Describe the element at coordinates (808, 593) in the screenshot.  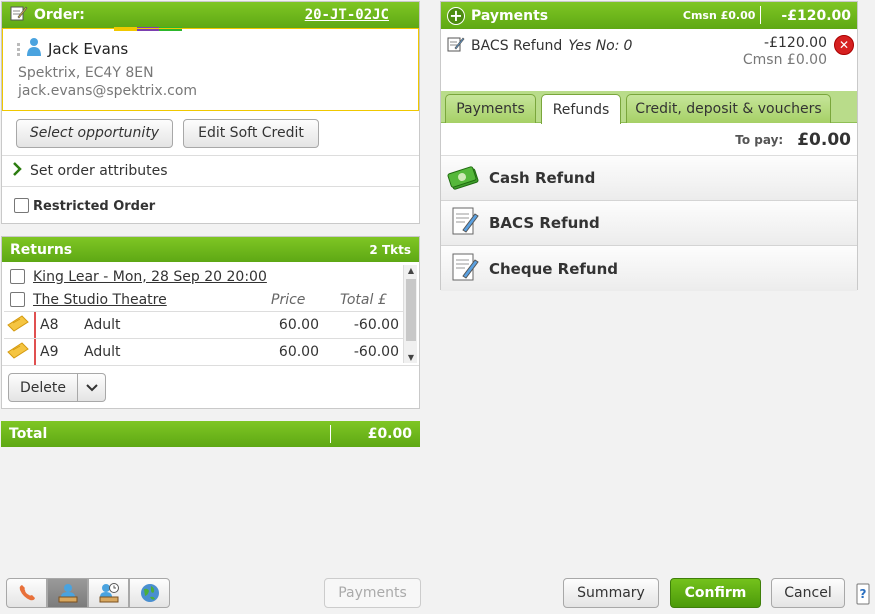
I see `cancel-button: Cancel` at that location.